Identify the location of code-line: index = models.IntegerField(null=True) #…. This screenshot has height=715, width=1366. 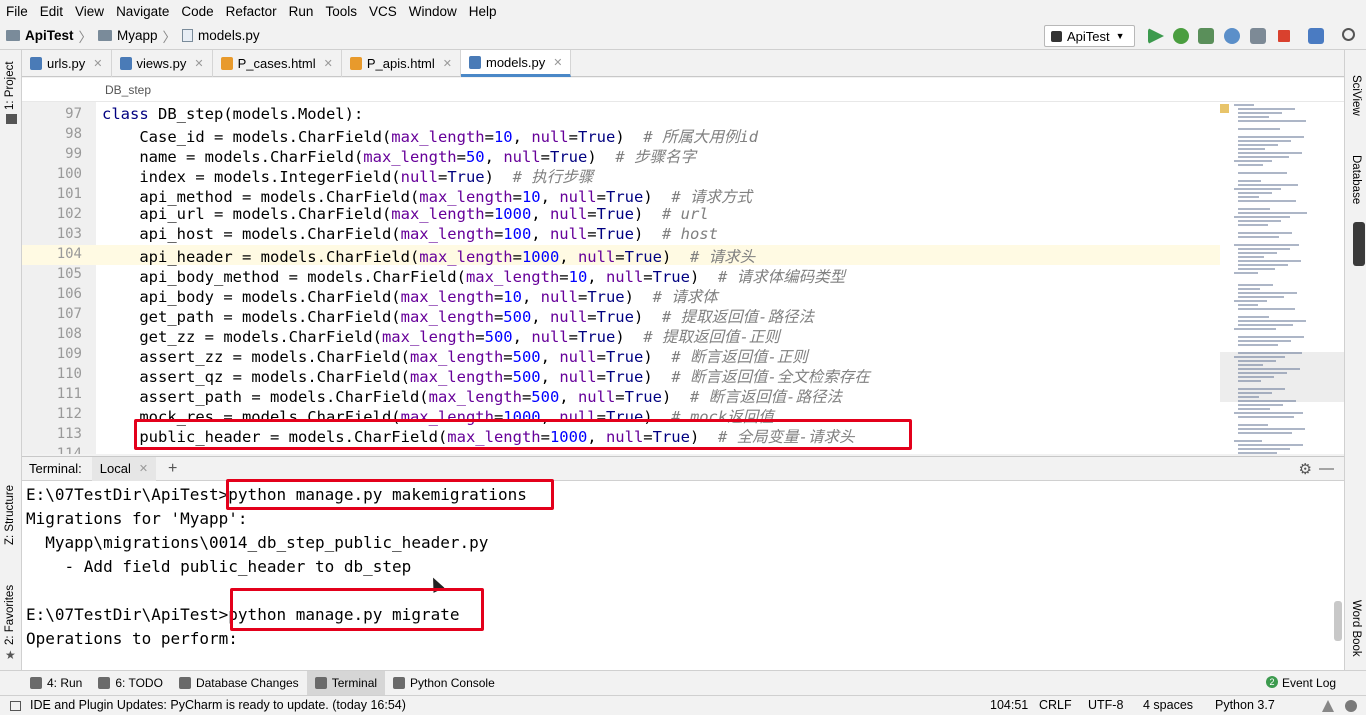
(347, 176).